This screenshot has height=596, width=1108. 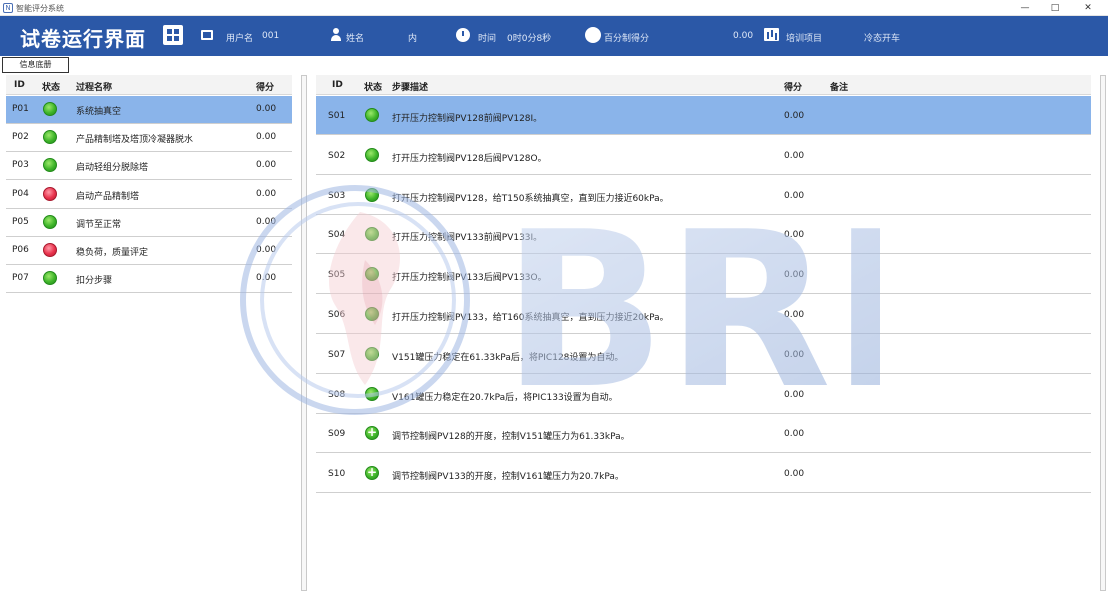 I want to click on process-row: P02 产品精制塔及塔顶冷凝器脱水 0.00, so click(x=149, y=138).